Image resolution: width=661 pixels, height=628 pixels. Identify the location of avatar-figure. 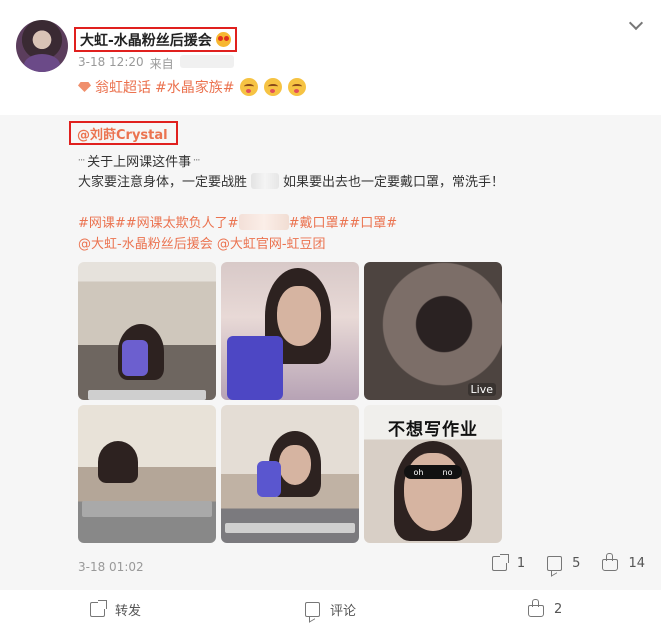
(42, 63).